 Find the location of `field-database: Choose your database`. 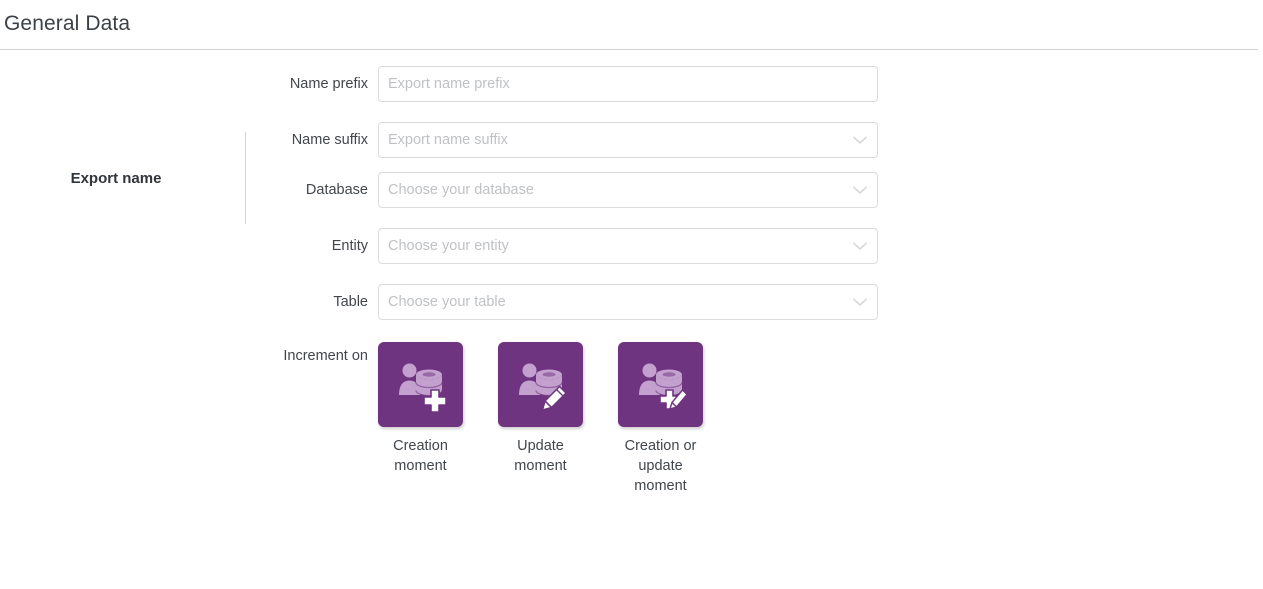

field-database: Choose your database is located at coordinates (628, 190).